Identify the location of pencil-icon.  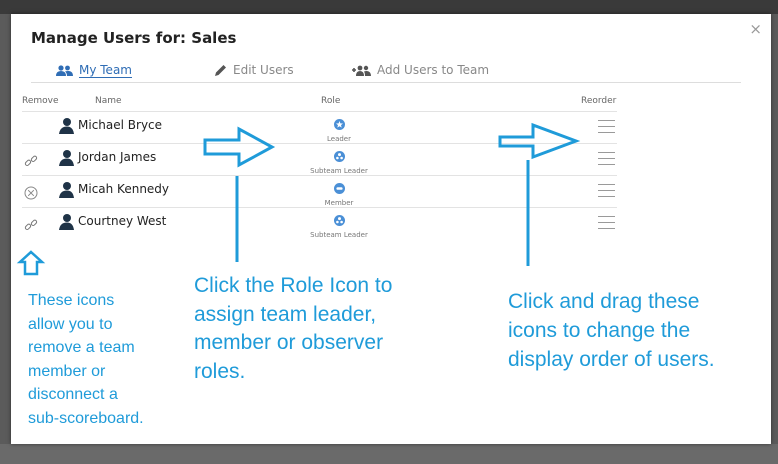
(220, 70).